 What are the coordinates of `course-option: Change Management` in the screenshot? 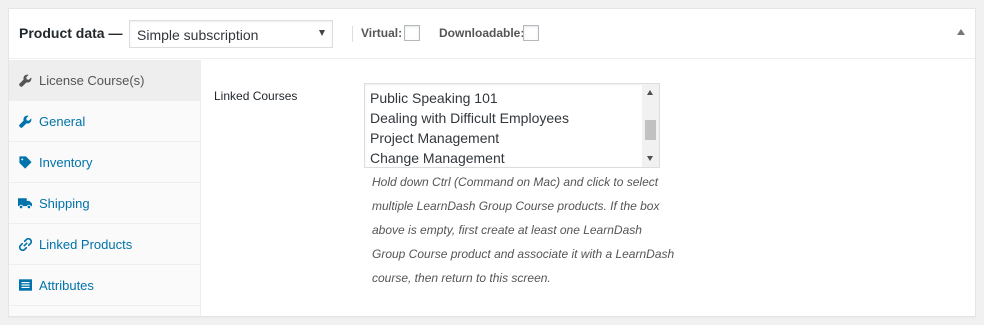 It's located at (437, 158).